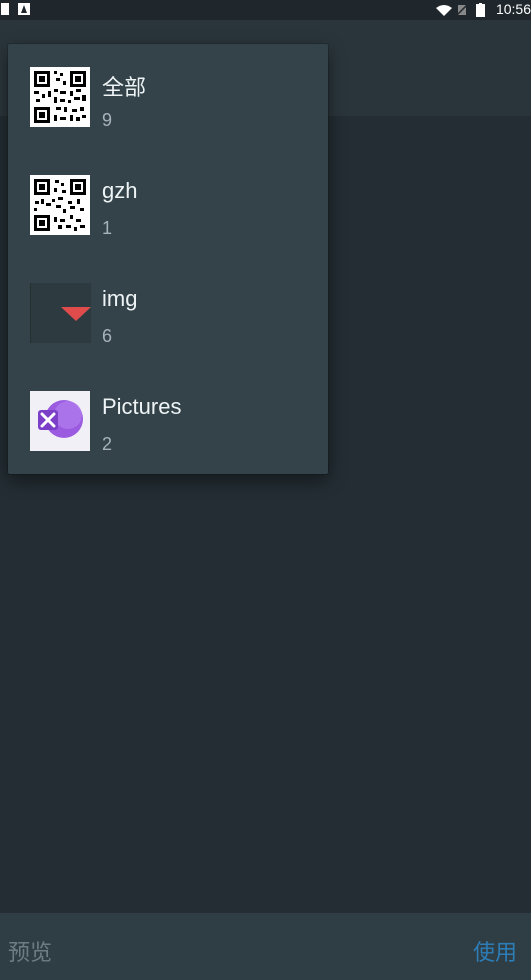 The image size is (531, 980). Describe the element at coordinates (462, 9) in the screenshot. I see `no-sim-icon` at that location.